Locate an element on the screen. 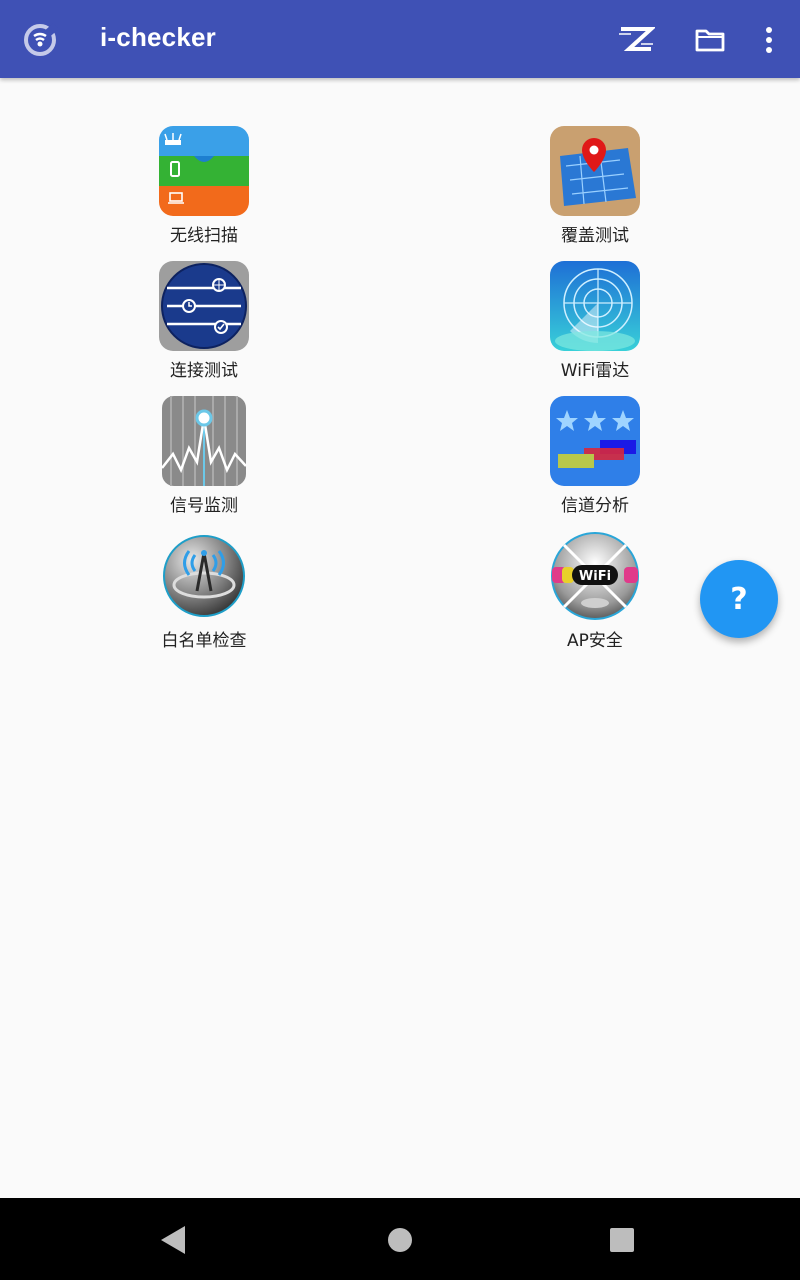 The width and height of the screenshot is (800, 1280). grid-item-connection-test: 连接测试 is located at coordinates (204, 325).